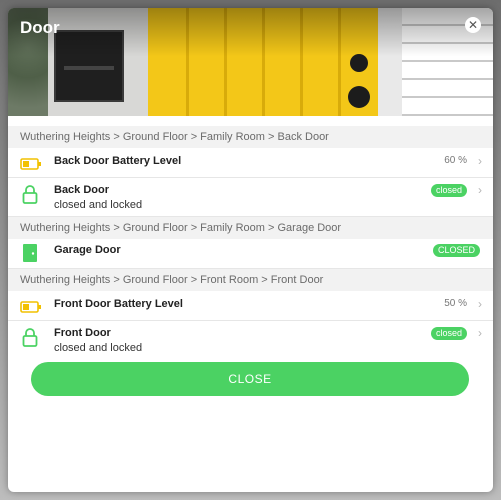 The width and height of the screenshot is (501, 500). What do you see at coordinates (456, 250) in the screenshot?
I see `status-badge: CLOSED` at bounding box center [456, 250].